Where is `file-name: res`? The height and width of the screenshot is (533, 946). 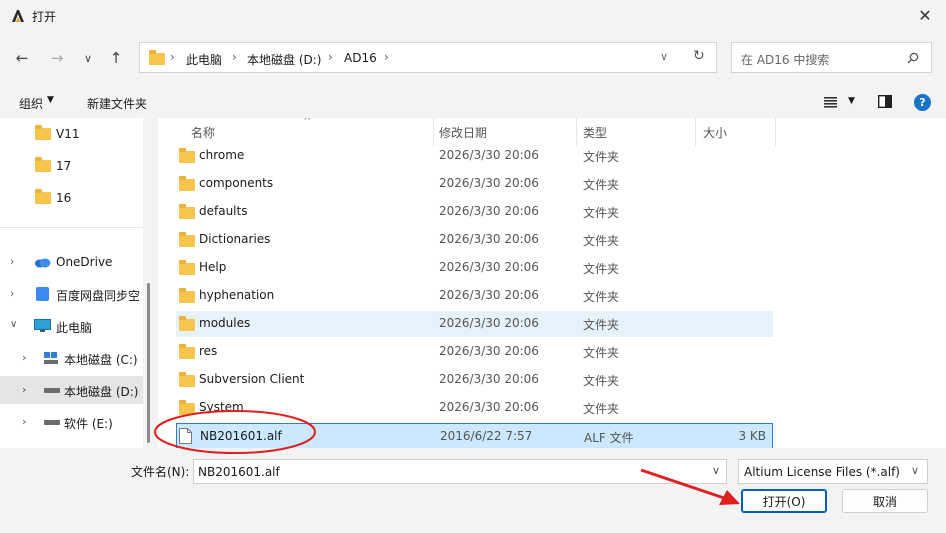
file-name: res is located at coordinates (208, 351).